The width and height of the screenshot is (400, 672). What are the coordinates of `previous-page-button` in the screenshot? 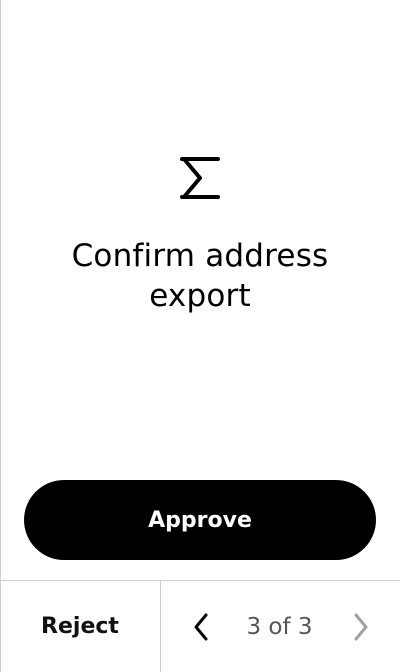 It's located at (201, 627).